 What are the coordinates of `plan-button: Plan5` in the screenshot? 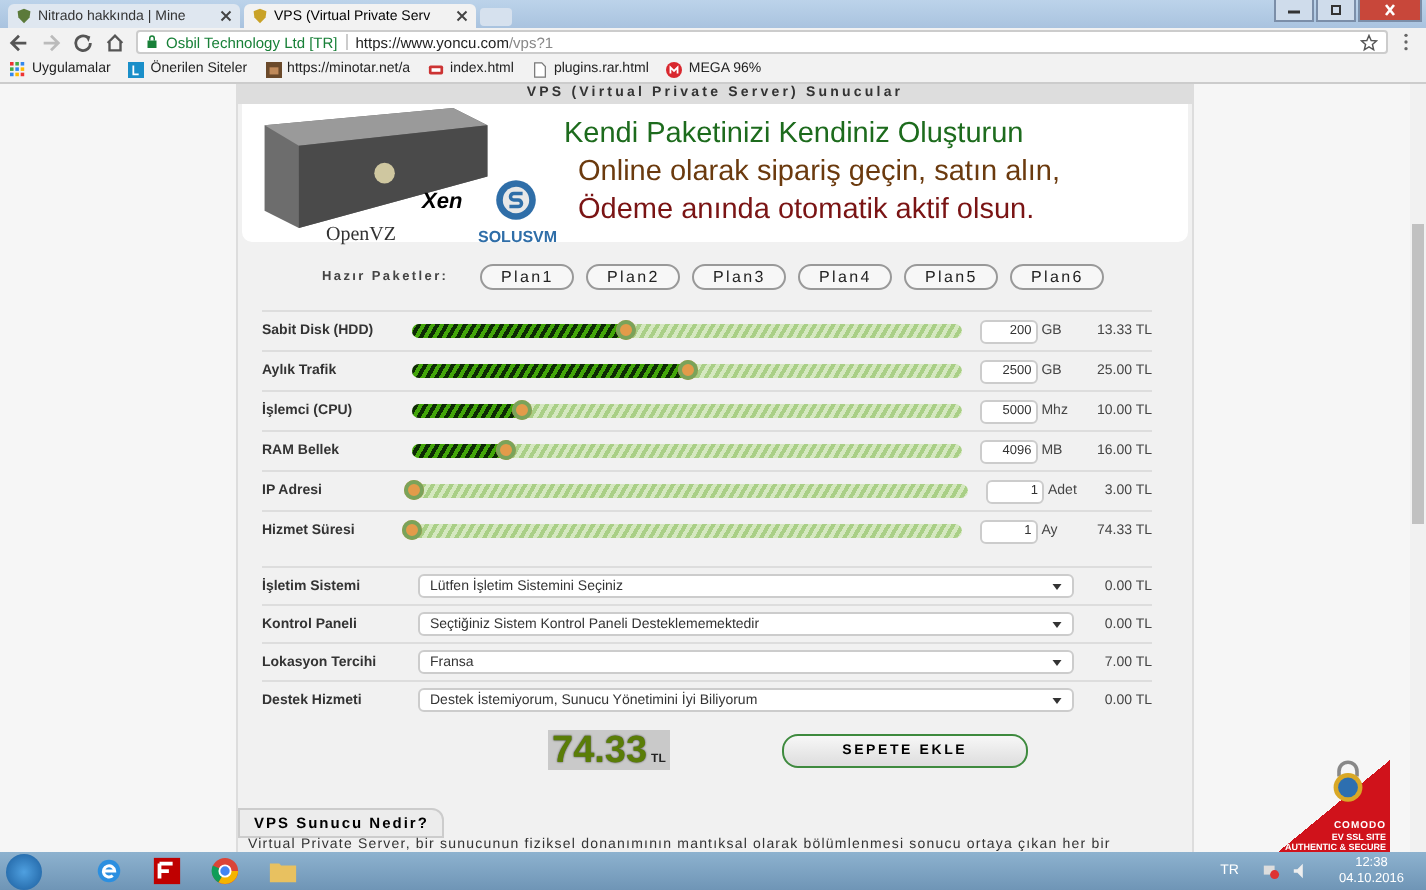 It's located at (951, 277).